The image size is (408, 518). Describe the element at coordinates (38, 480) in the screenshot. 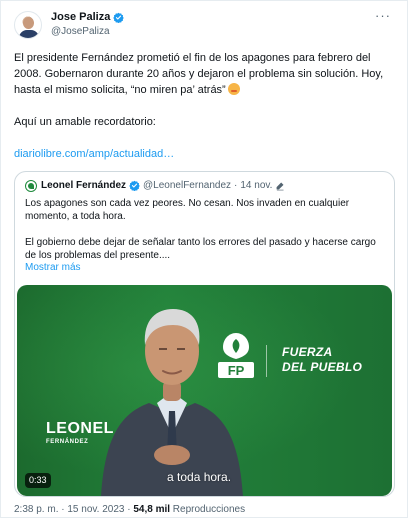

I see `video-duration-badge: 0:33` at that location.